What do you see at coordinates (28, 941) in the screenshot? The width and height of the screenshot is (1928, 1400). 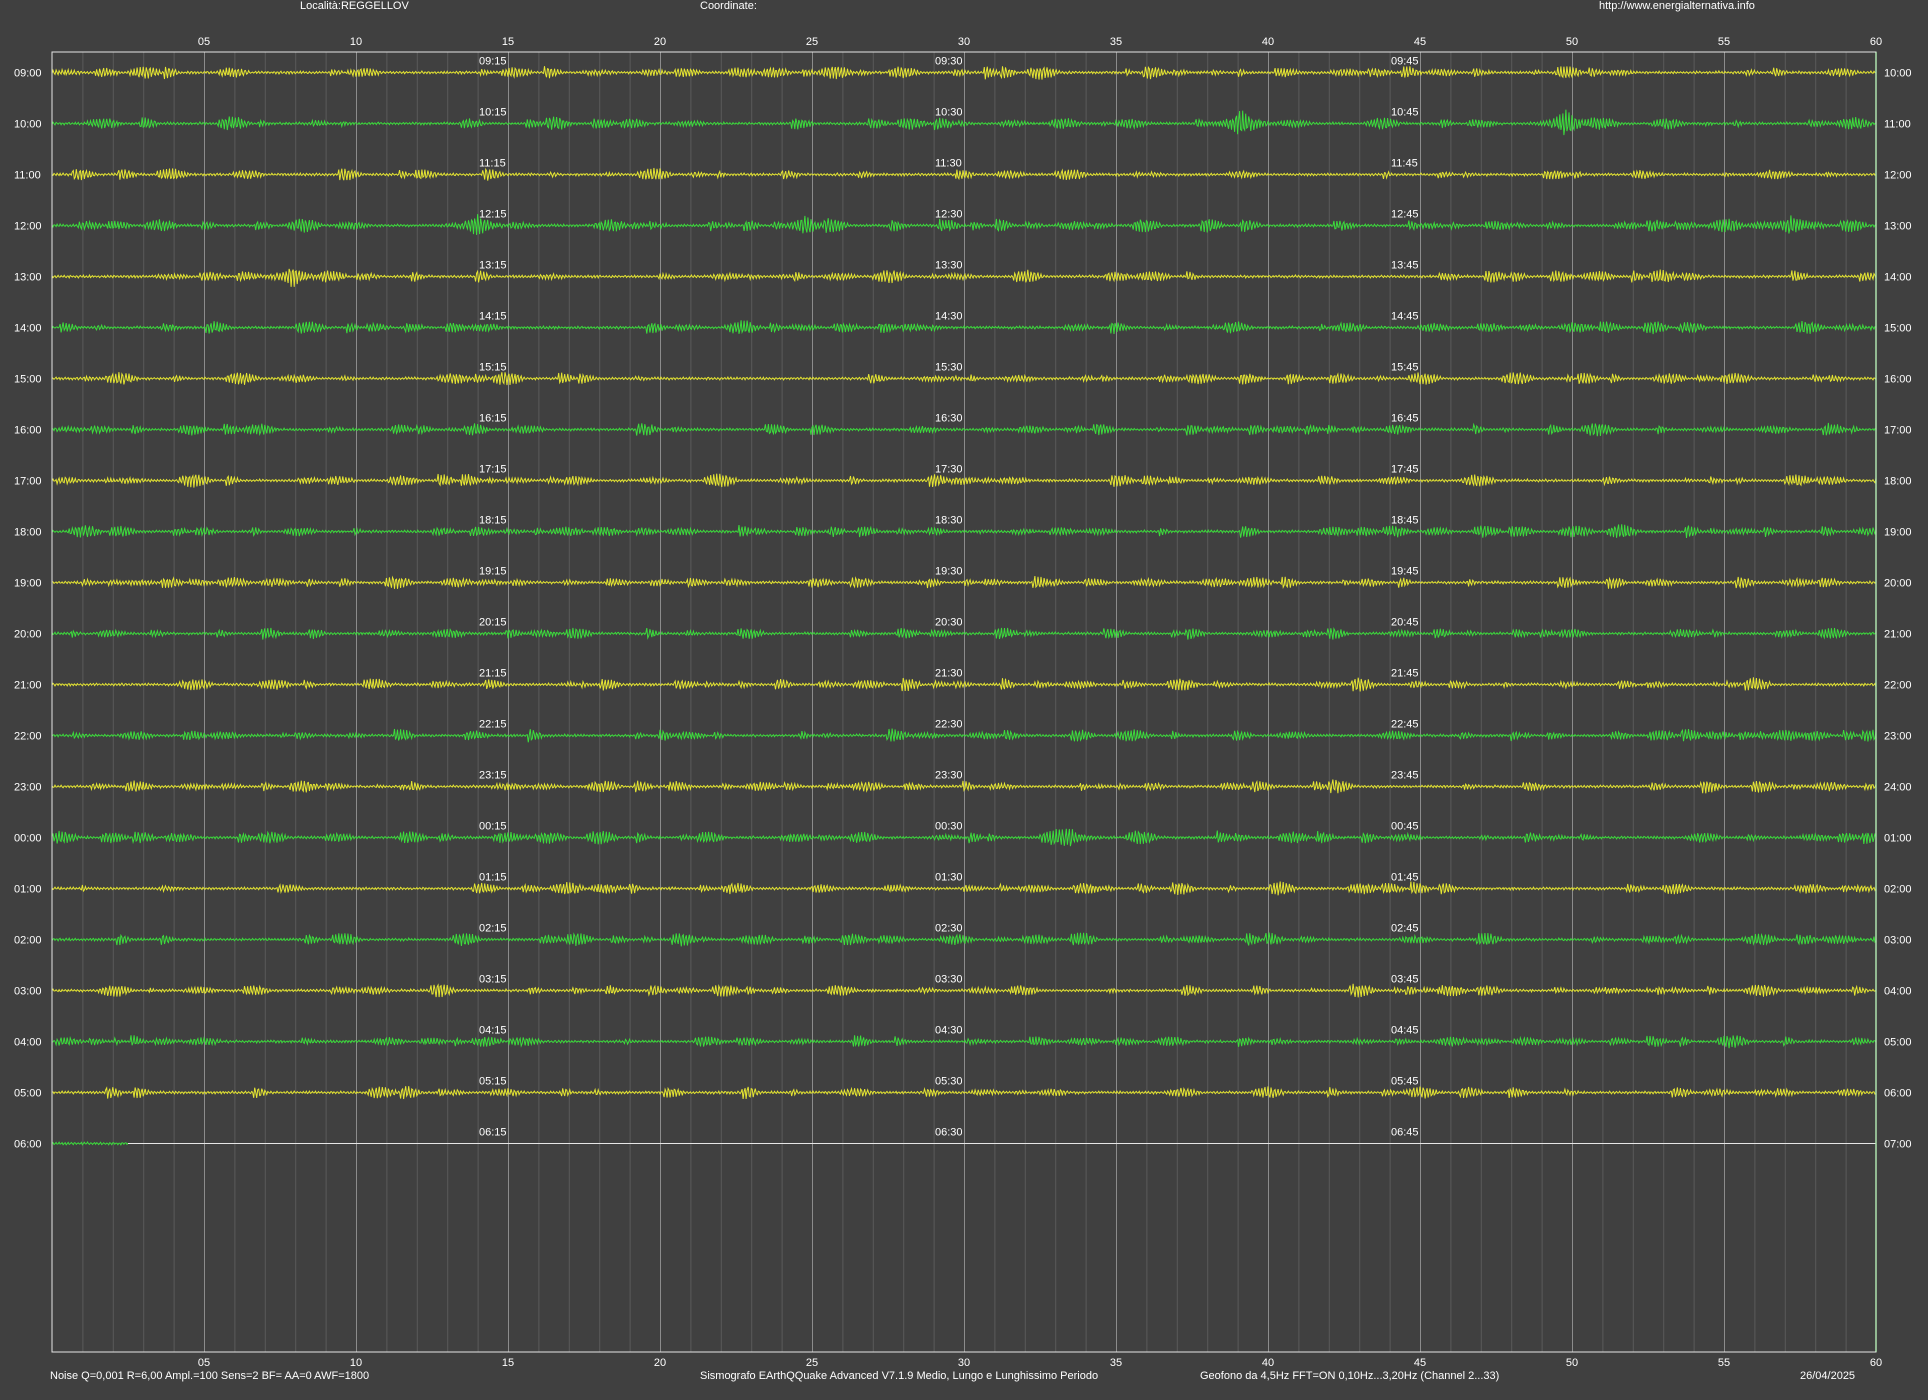 I see `row-start-time: 02:00` at bounding box center [28, 941].